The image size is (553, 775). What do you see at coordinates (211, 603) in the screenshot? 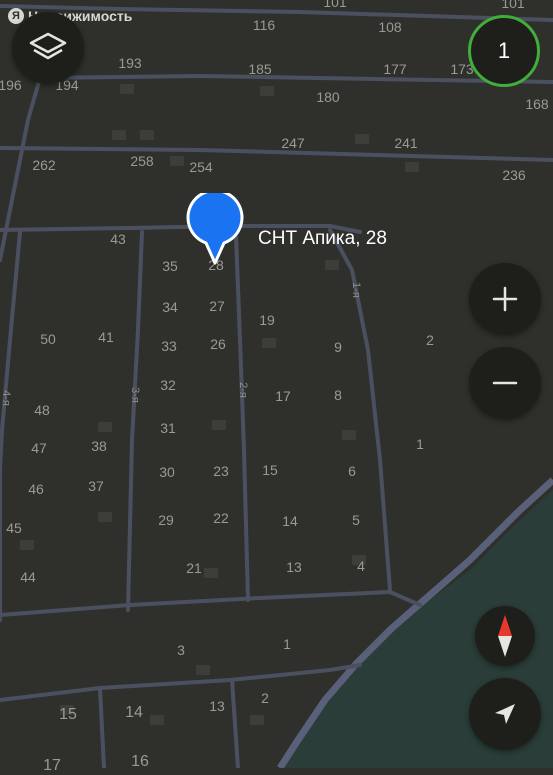
I see `road-lower` at bounding box center [211, 603].